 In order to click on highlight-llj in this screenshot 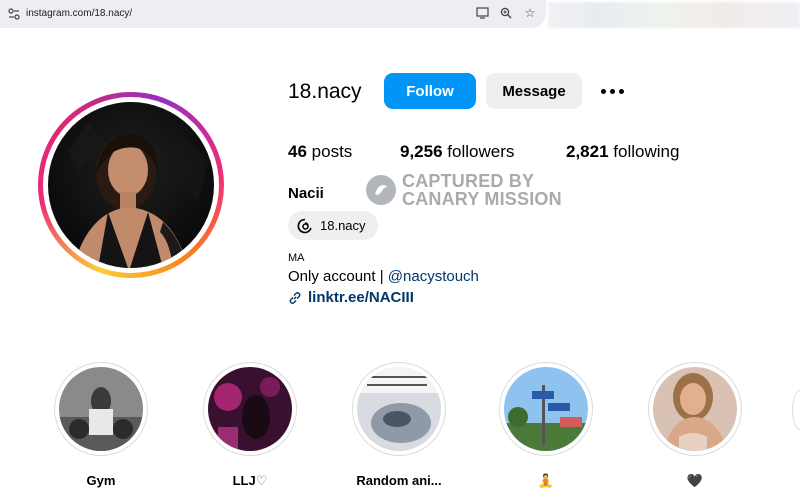, I will do `click(250, 409)`.